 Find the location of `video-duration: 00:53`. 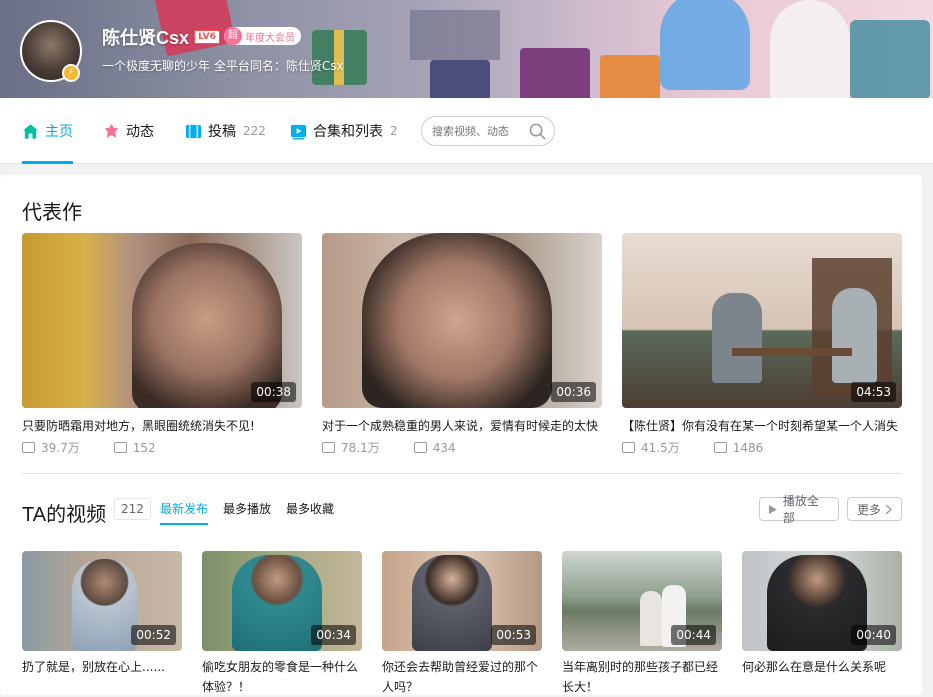

video-duration: 00:53 is located at coordinates (513, 635).